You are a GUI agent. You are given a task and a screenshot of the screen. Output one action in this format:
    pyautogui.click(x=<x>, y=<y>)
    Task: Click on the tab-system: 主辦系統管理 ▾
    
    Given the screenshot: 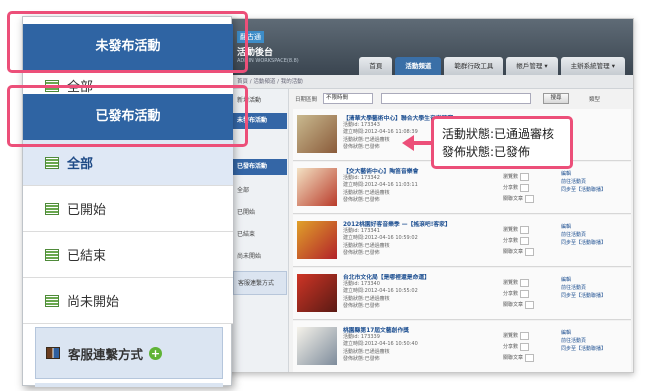 What is the action you would take?
    pyautogui.click(x=592, y=66)
    